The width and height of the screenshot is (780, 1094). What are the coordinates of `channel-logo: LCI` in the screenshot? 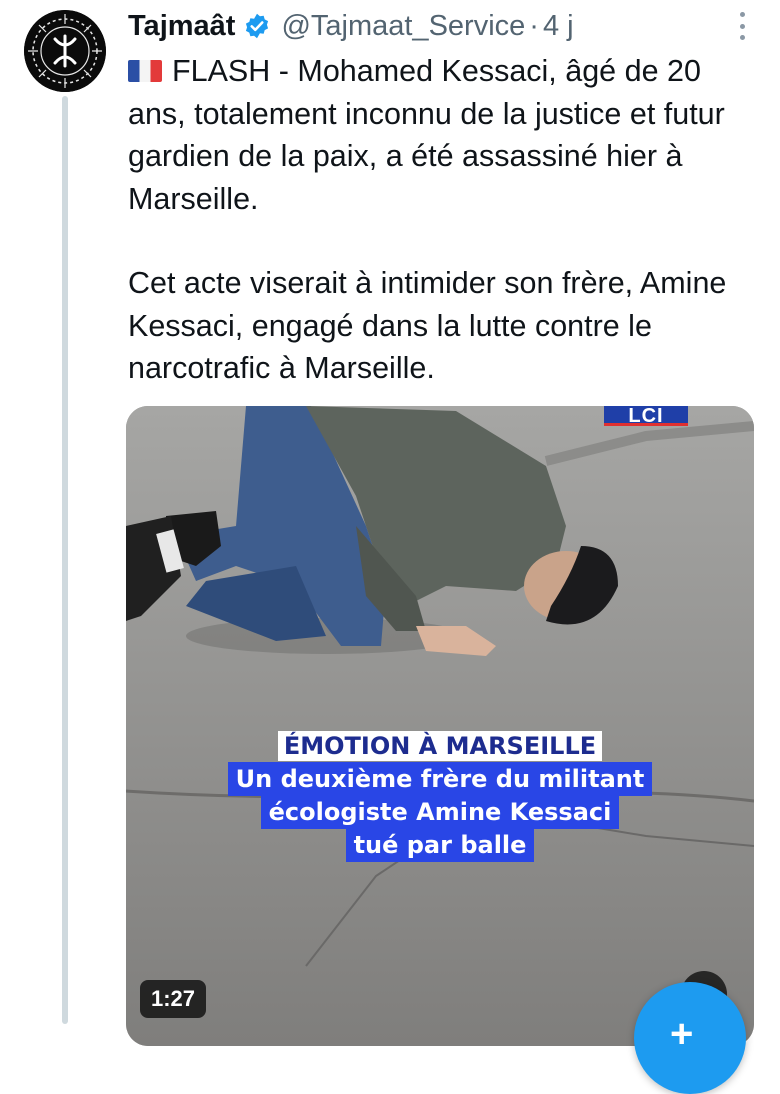 It's located at (646, 416).